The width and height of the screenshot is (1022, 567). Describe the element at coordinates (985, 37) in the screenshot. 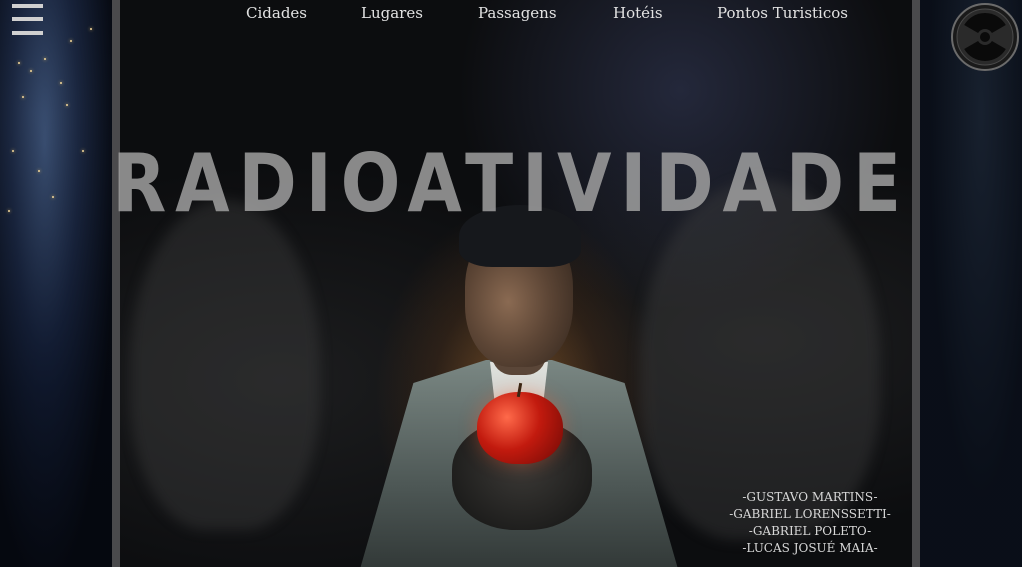

I see `radioactive-icon` at that location.